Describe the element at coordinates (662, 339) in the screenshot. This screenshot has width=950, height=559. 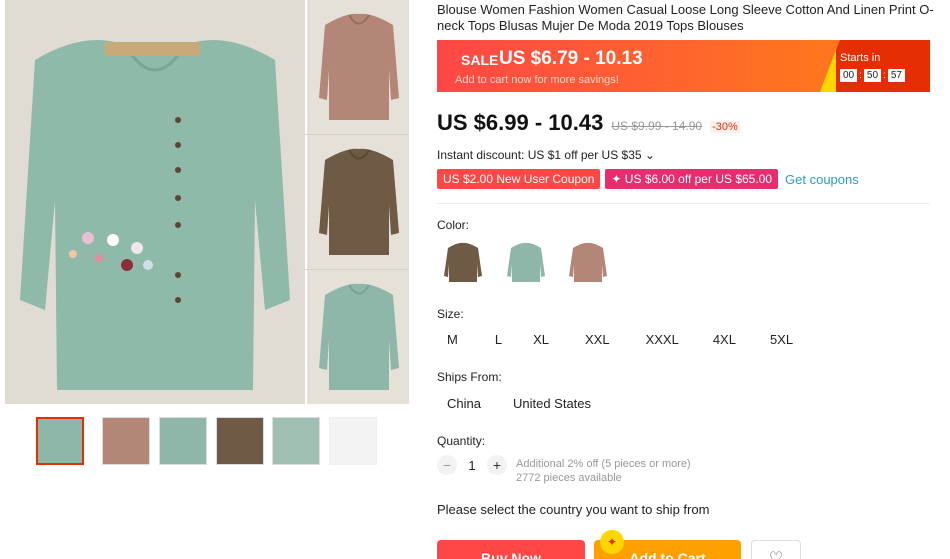
I see `size-option-xxxl: XXXL` at that location.